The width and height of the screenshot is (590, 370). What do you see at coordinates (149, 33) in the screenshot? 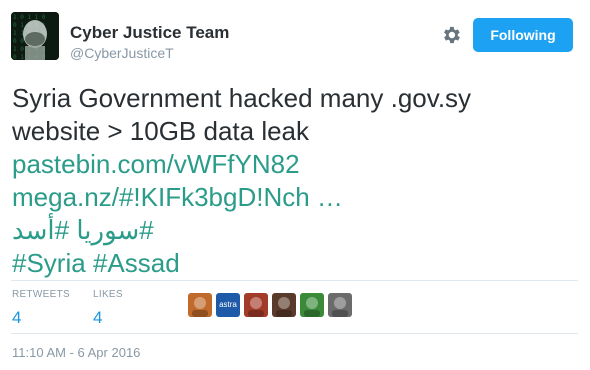
I see `author-name: Cyber Justice Team` at bounding box center [149, 33].